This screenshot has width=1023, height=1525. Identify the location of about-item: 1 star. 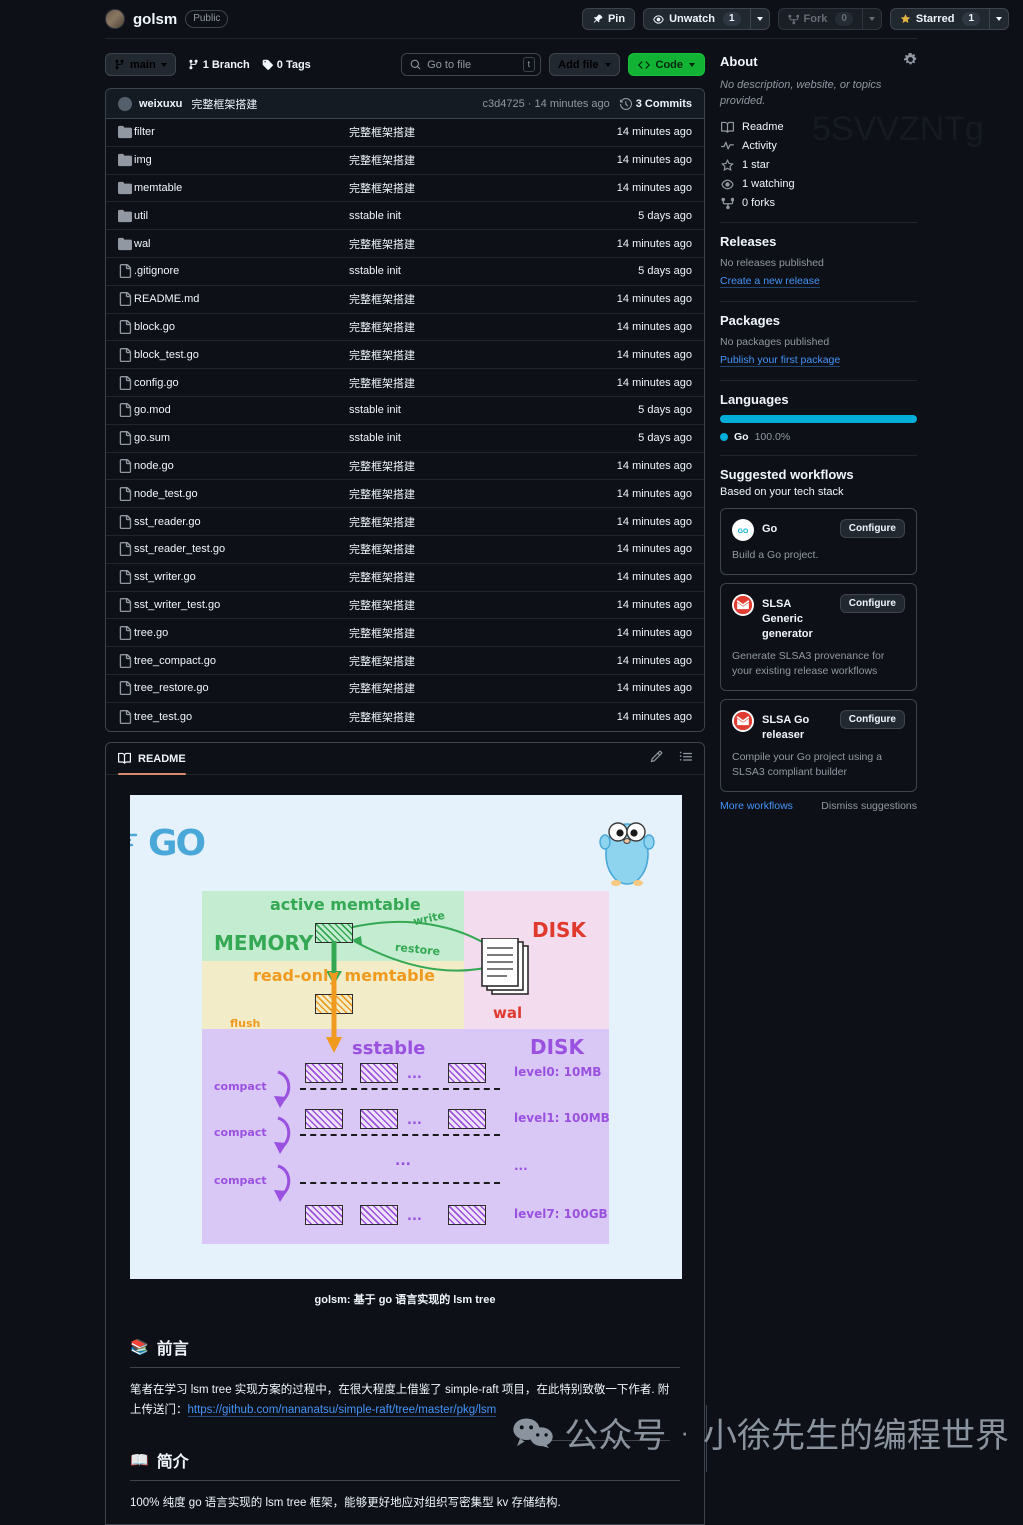
(818, 165).